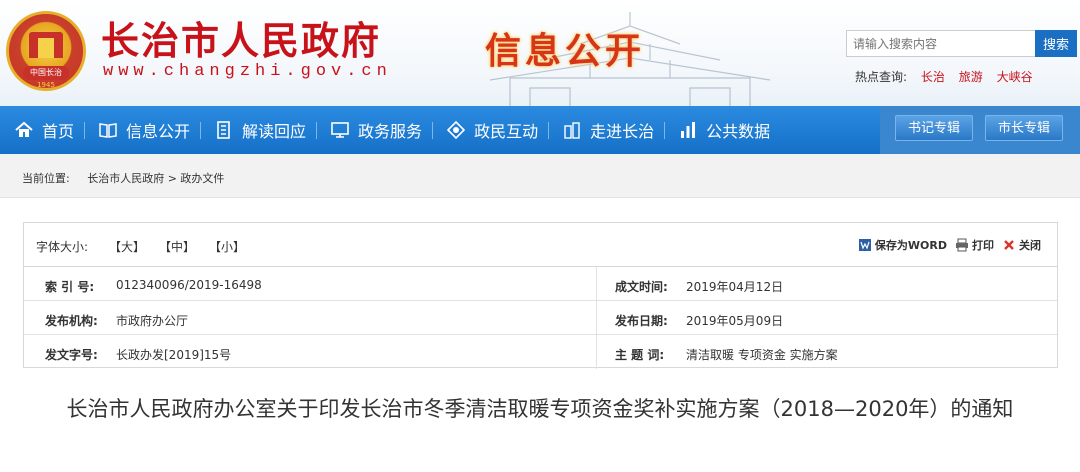 This screenshot has height=472, width=1080. What do you see at coordinates (688, 130) in the screenshot?
I see `bar-chart-icon` at bounding box center [688, 130].